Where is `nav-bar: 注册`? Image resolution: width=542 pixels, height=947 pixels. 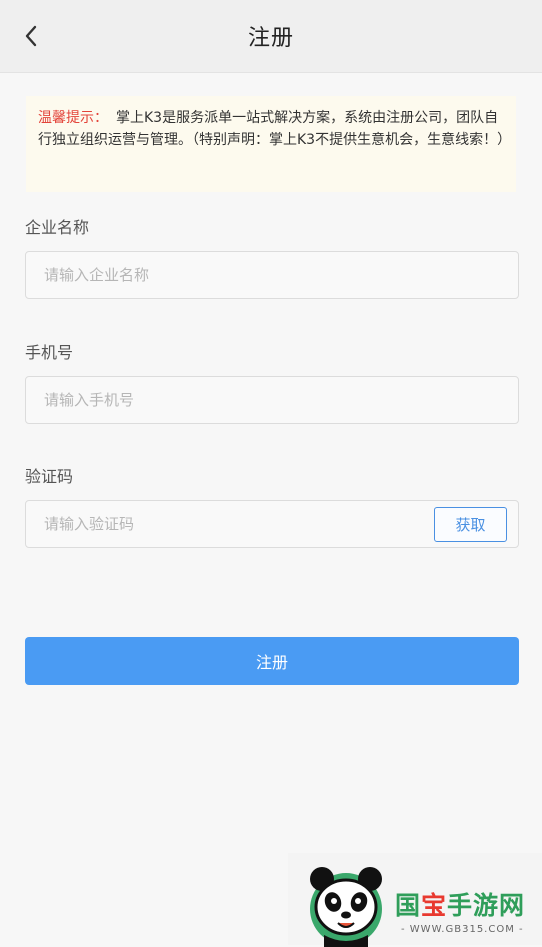
nav-bar: 注册 is located at coordinates (271, 36).